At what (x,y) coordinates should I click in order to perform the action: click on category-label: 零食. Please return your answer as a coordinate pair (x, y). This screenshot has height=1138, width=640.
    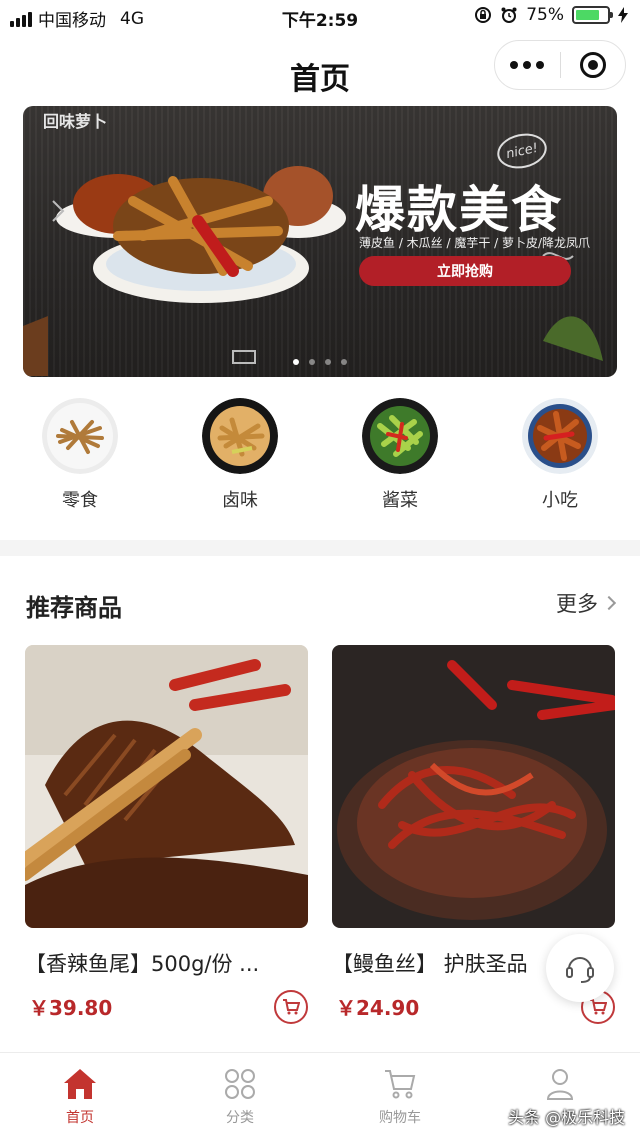
    Looking at the image, I should click on (80, 500).